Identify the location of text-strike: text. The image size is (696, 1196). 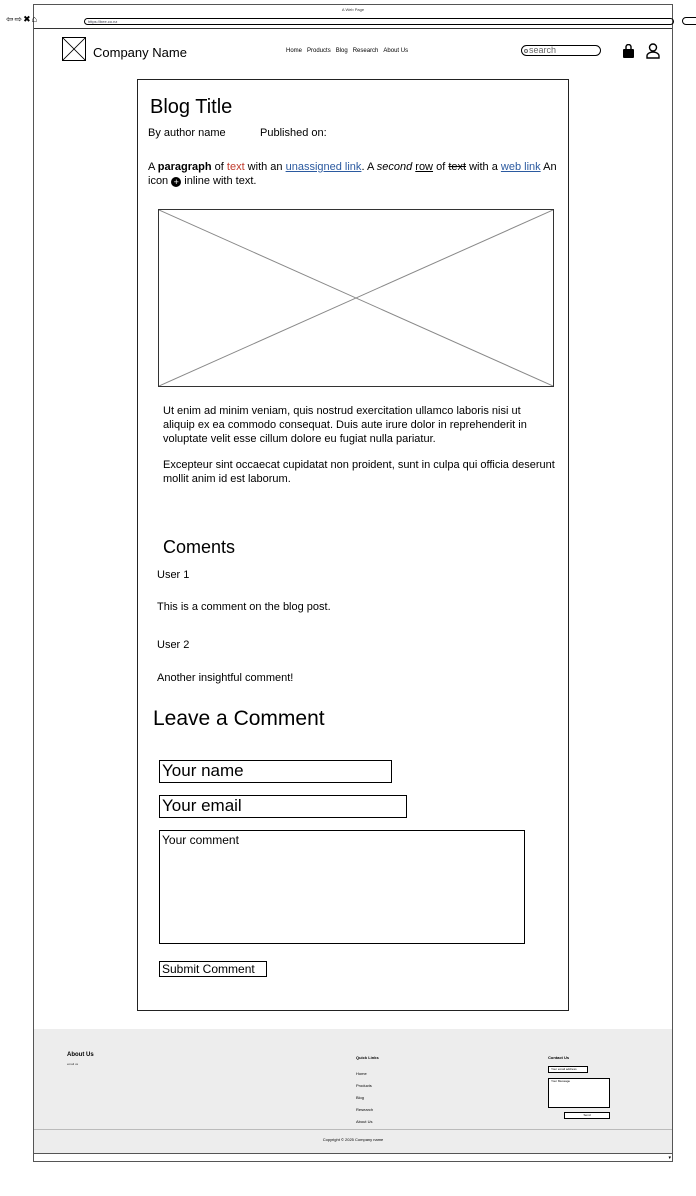
(457, 167).